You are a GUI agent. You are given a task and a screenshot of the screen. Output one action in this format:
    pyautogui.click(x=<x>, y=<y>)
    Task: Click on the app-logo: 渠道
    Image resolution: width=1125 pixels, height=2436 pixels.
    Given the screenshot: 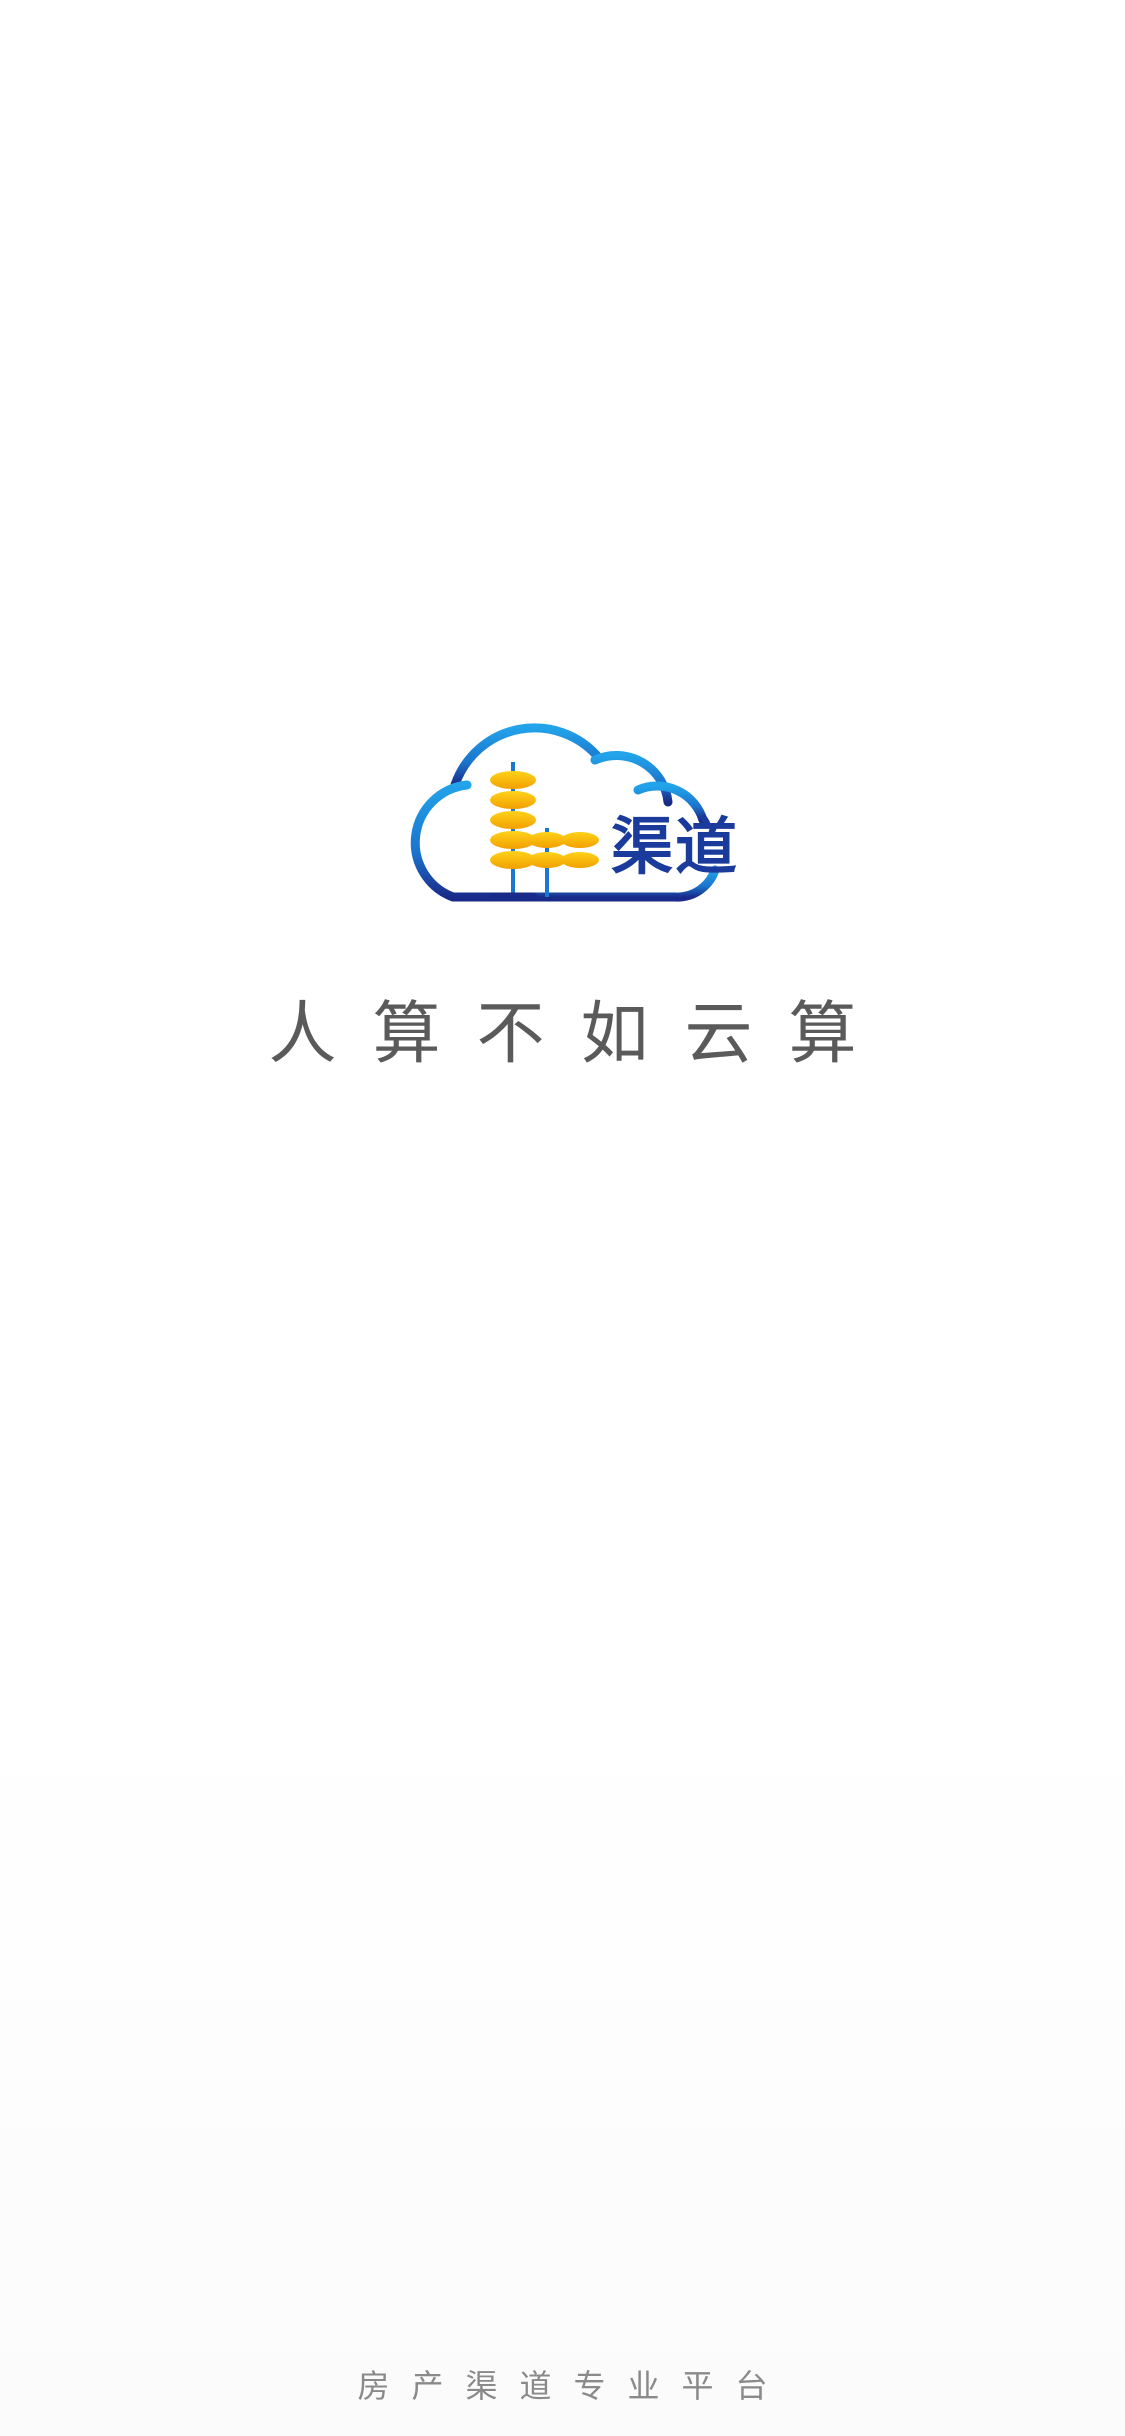 What is the action you would take?
    pyautogui.click(x=574, y=812)
    